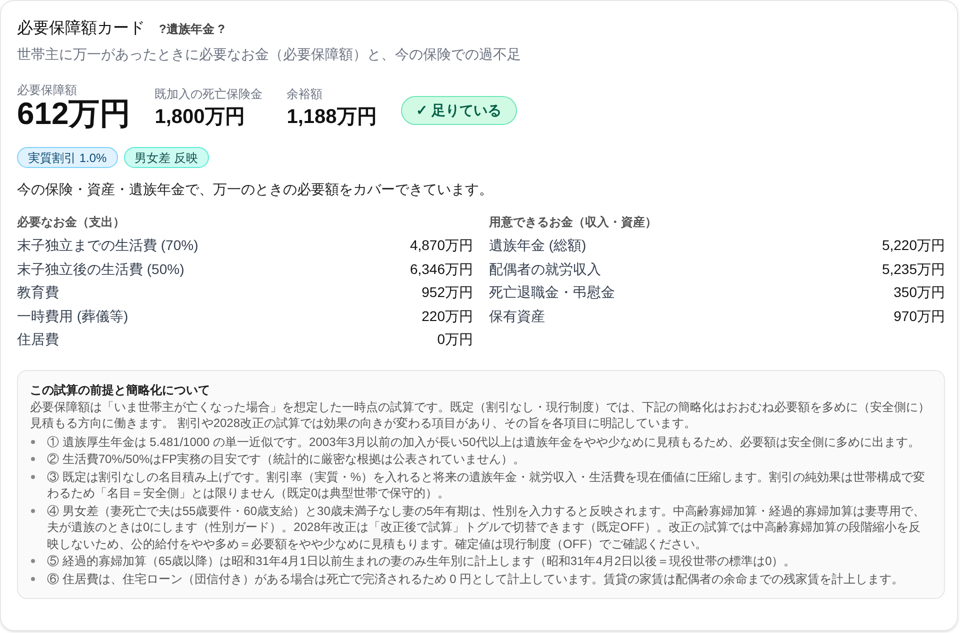 The image size is (960, 633). What do you see at coordinates (545, 269) in the screenshot?
I see `resource-label: 配偶者の就労収入` at bounding box center [545, 269].